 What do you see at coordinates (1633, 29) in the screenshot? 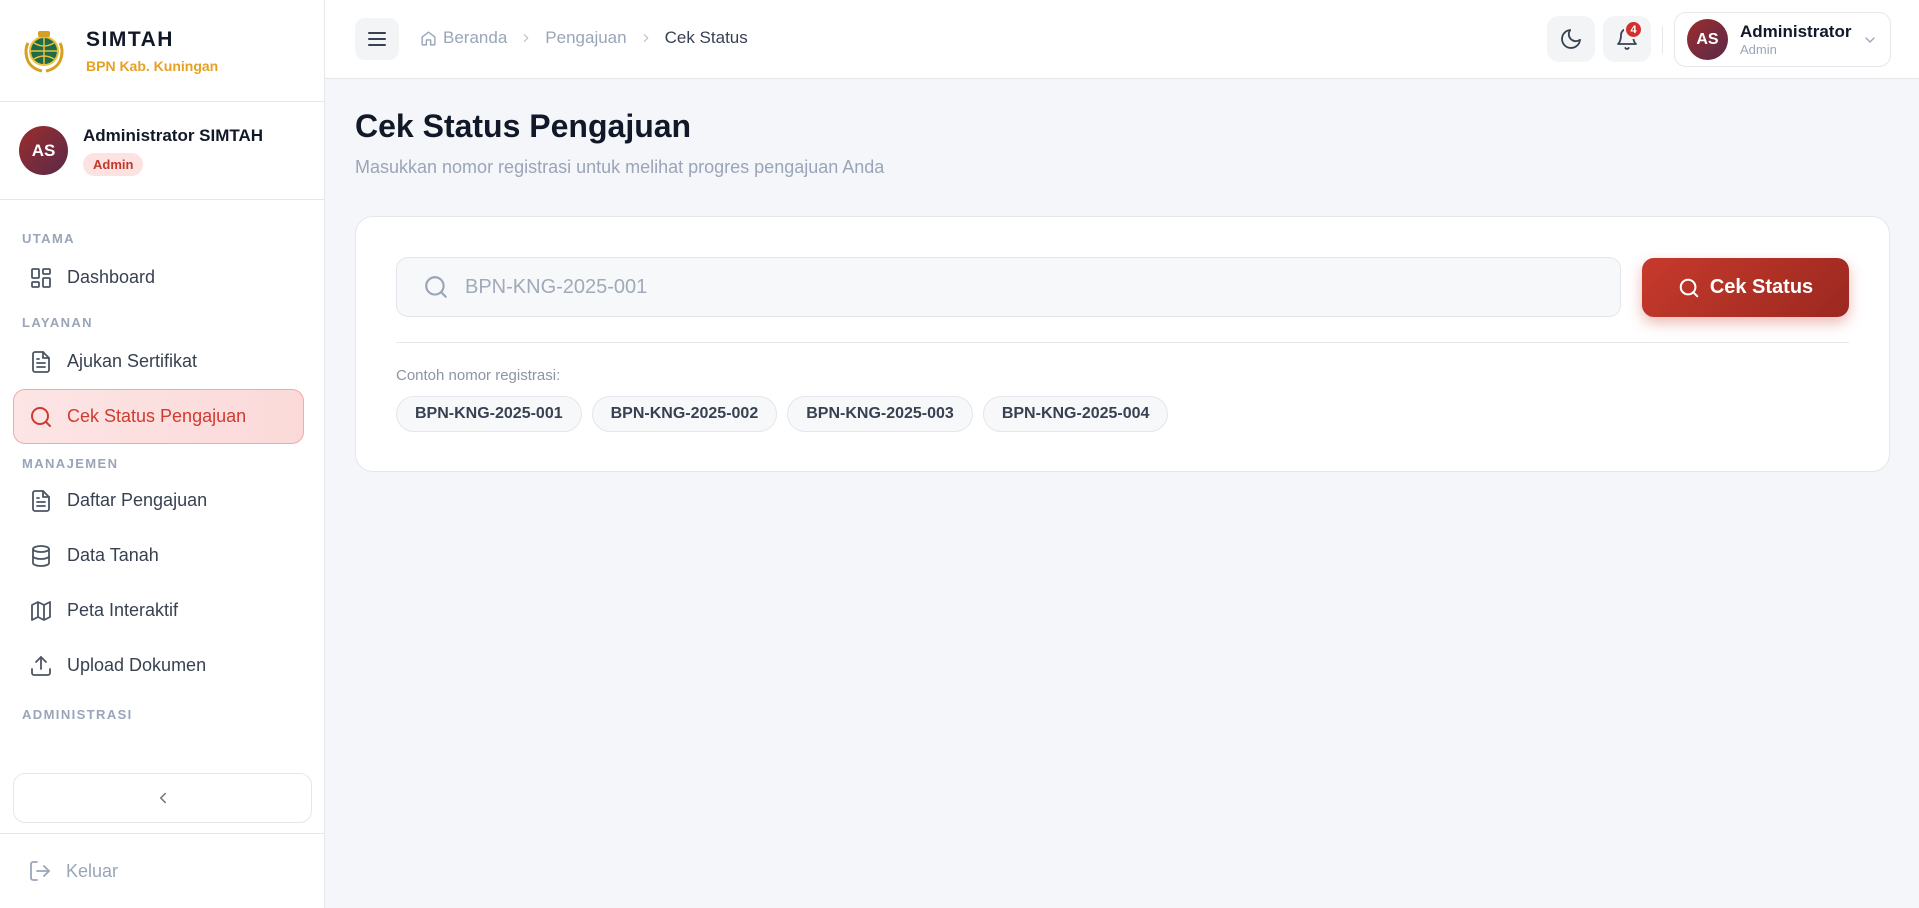
I see `notification-count-badge: 4` at bounding box center [1633, 29].